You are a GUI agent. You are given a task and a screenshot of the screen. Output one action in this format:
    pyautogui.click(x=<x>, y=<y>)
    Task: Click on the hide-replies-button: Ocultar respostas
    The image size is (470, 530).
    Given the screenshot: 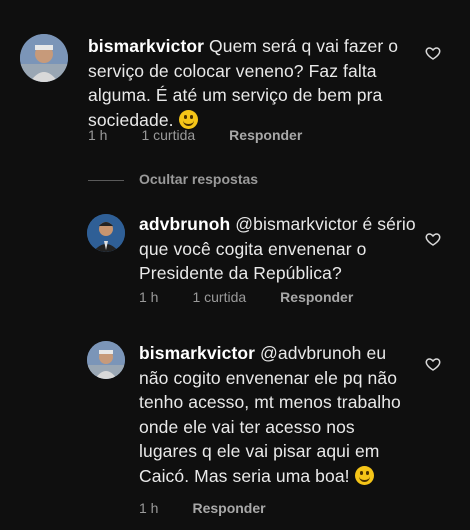 What is the action you would take?
    pyautogui.click(x=198, y=179)
    